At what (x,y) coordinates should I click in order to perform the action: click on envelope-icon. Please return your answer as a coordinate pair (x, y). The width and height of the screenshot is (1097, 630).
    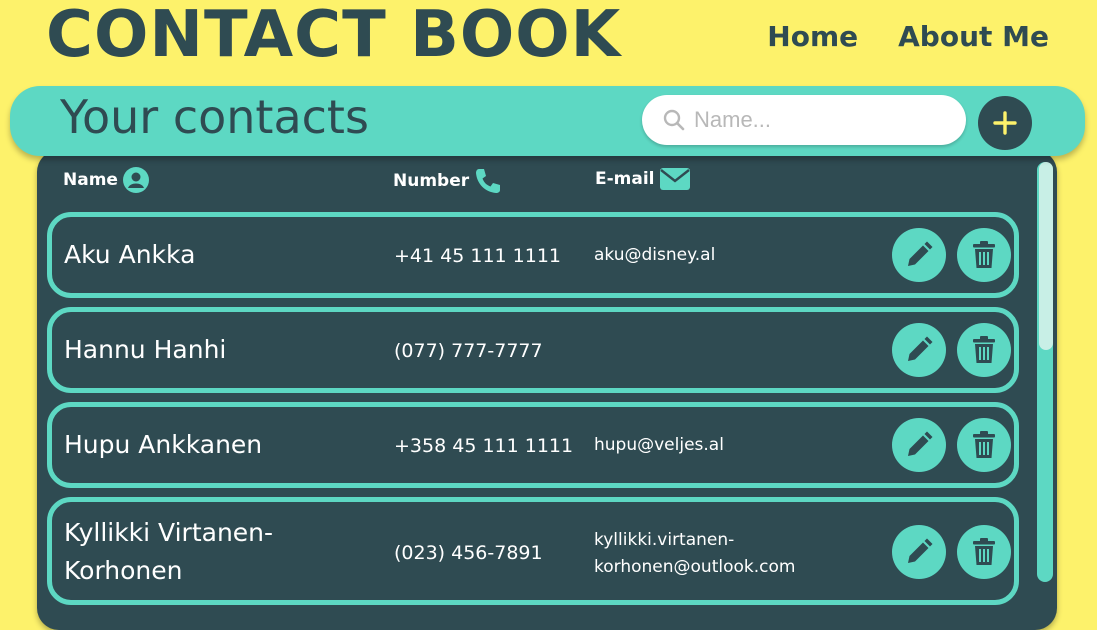
    Looking at the image, I should click on (674, 179).